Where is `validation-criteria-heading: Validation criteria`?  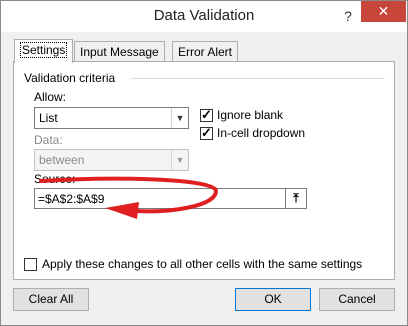 validation-criteria-heading: Validation criteria is located at coordinates (70, 78).